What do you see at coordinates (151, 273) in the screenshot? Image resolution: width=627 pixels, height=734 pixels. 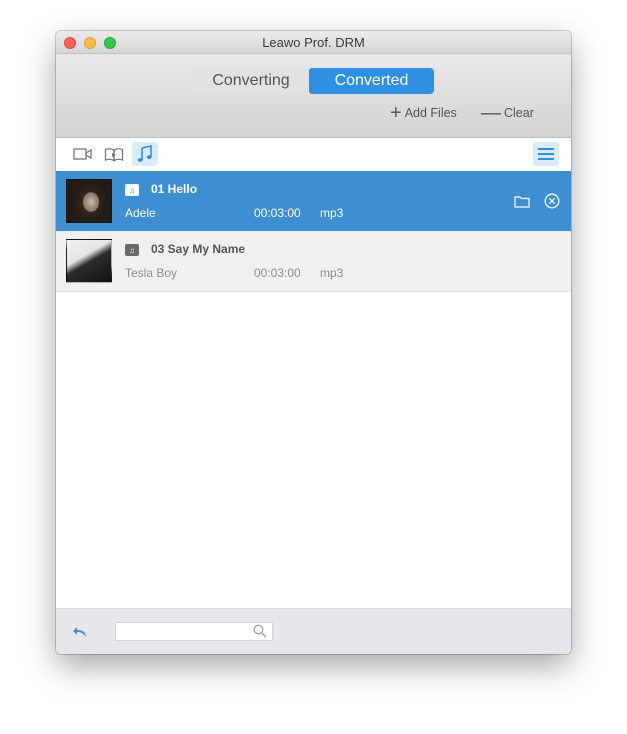 I see `track-artist: Tesla Boy` at bounding box center [151, 273].